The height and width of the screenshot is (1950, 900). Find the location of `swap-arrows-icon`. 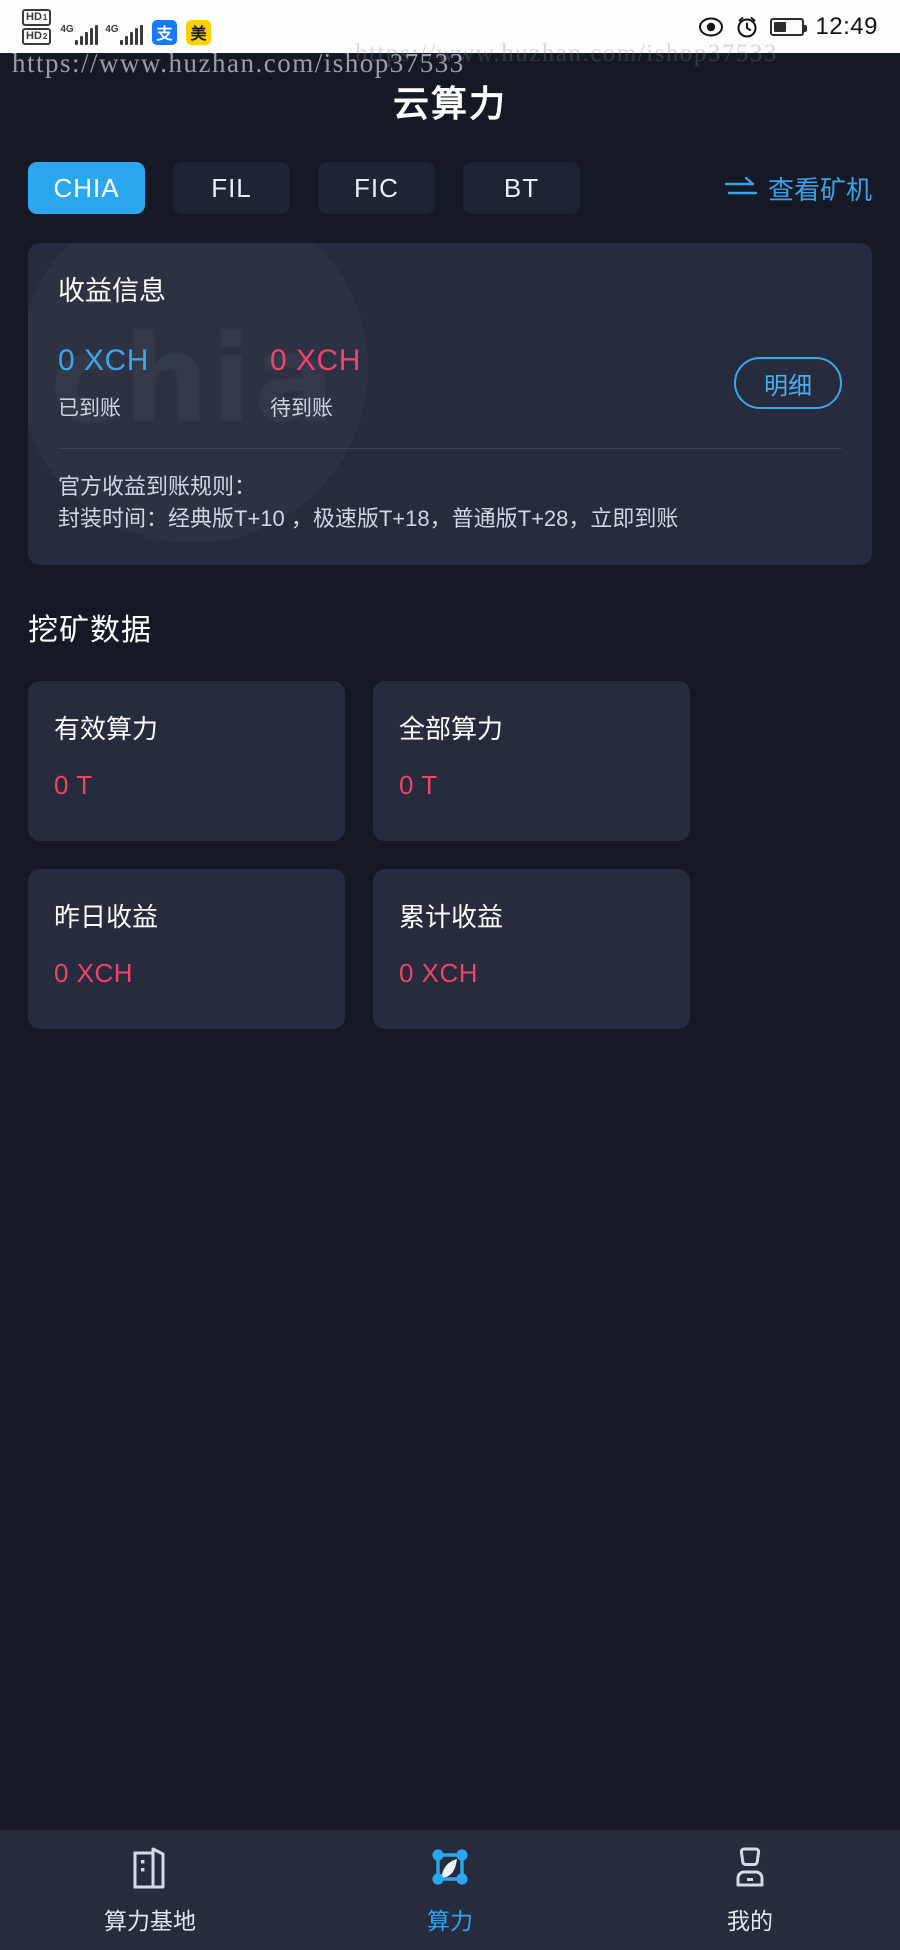

swap-arrows-icon is located at coordinates (741, 188).